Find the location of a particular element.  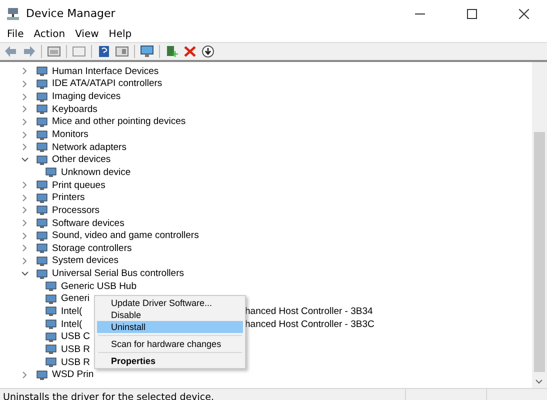

tree-item: Keyboards is located at coordinates (75, 109).